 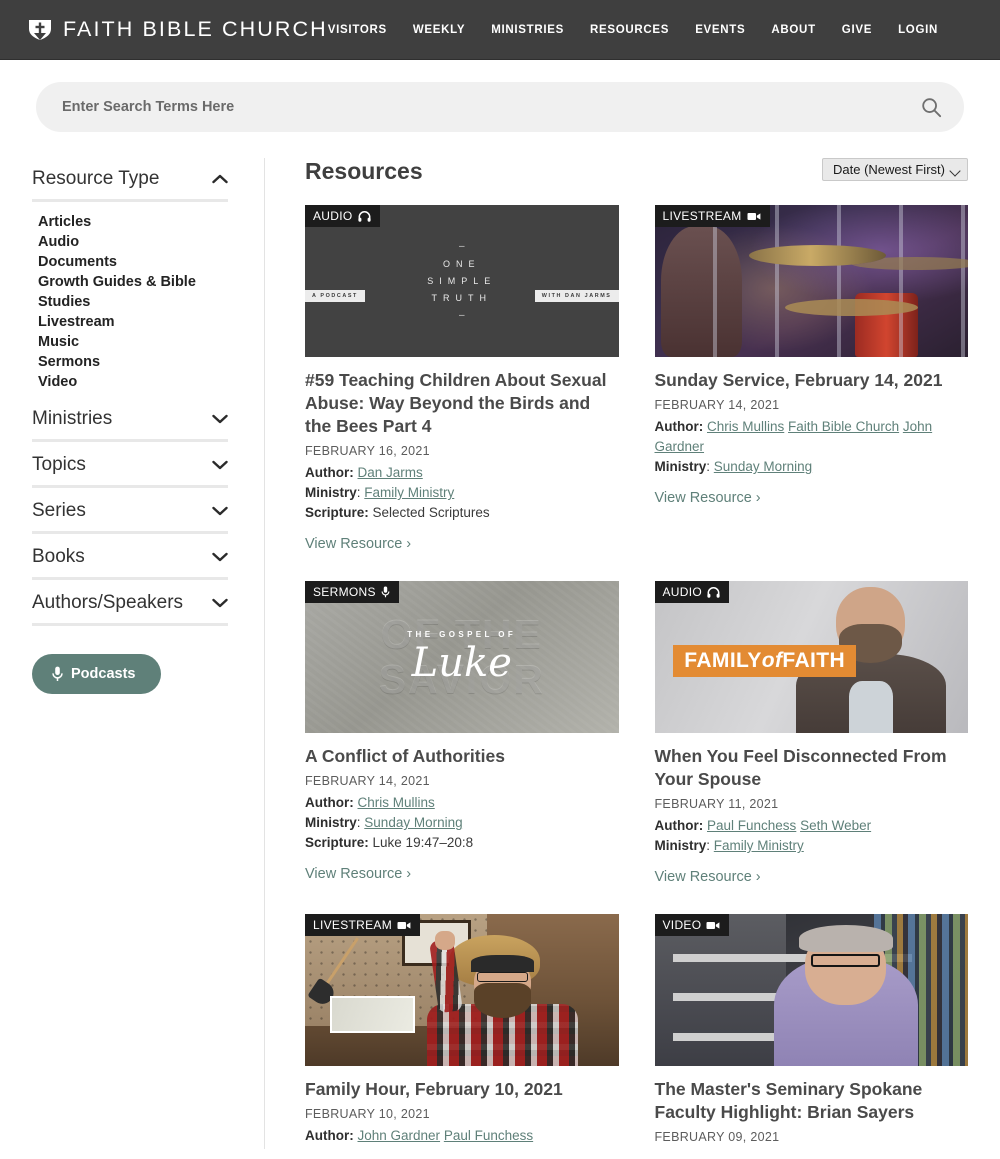 I want to click on resource-authors: Author: John Gardner Paul Funchess, so click(x=462, y=1136).